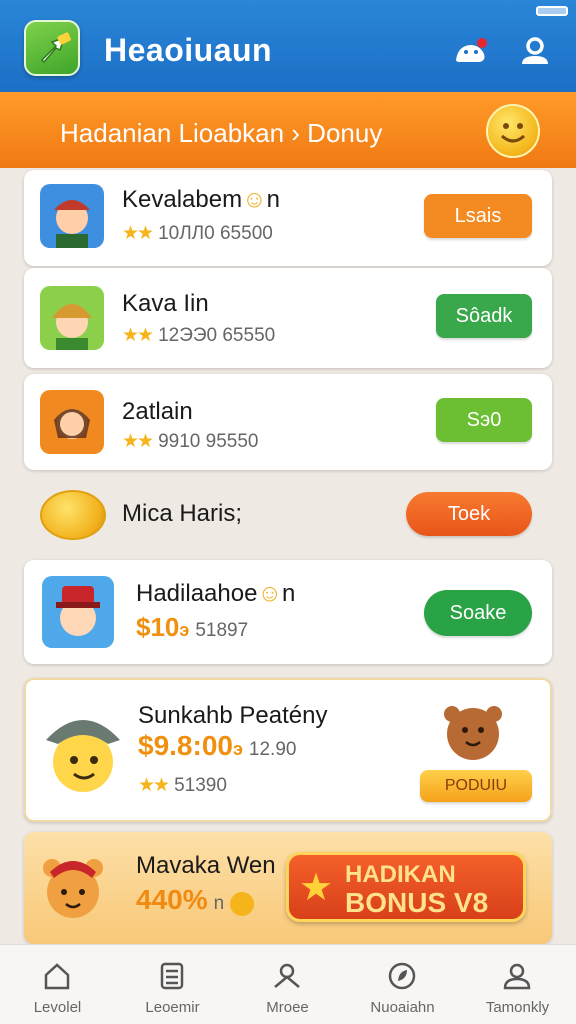 This screenshot has height=1024, width=576. I want to click on item-action-button: Soake, so click(478, 613).